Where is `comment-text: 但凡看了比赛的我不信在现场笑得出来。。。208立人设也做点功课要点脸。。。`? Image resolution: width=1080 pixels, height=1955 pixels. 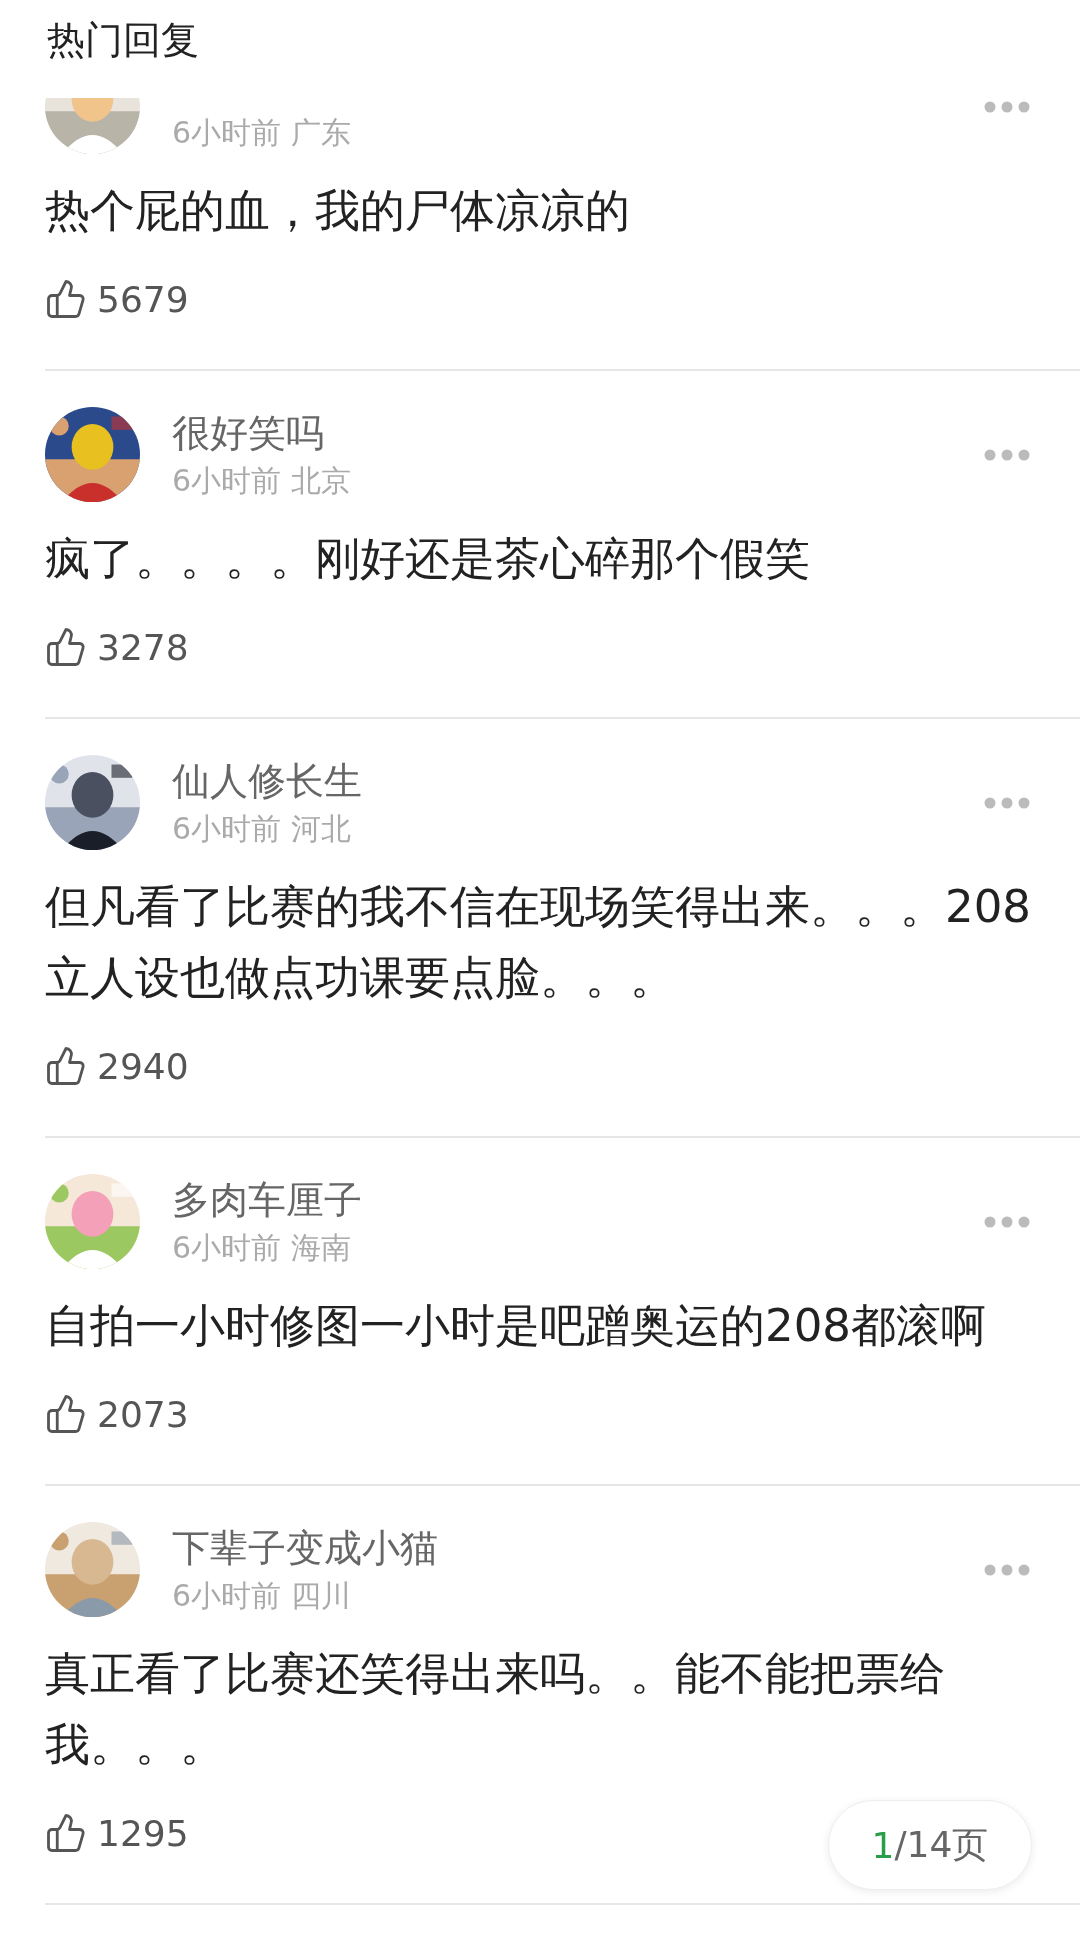
comment-text: 但凡看了比赛的我不信在现场笑得出来。。。208立人设也做点功课要点脸。。。 is located at coordinates (538, 942).